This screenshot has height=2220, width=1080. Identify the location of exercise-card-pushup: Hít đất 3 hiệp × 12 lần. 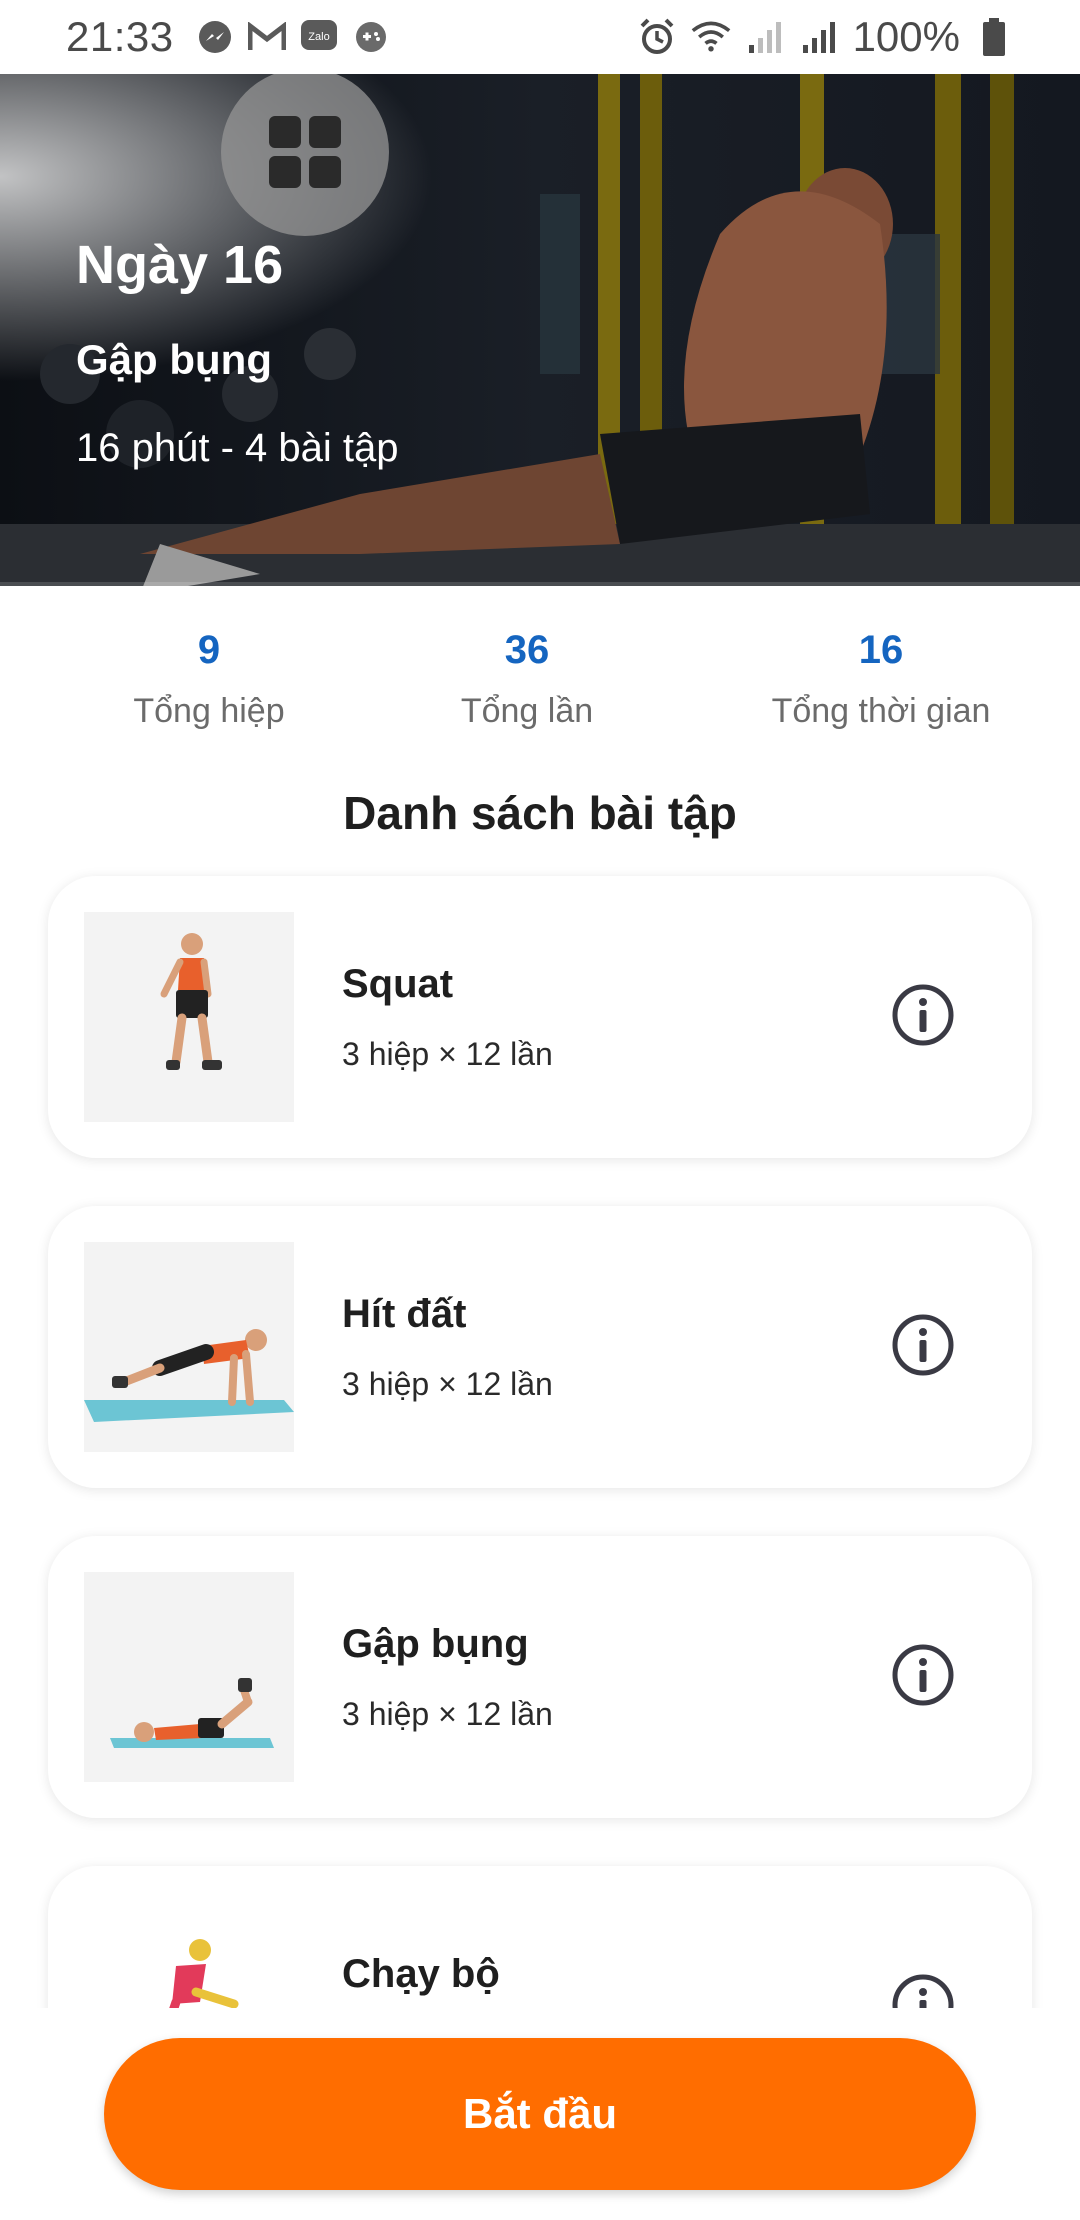
(540, 1347).